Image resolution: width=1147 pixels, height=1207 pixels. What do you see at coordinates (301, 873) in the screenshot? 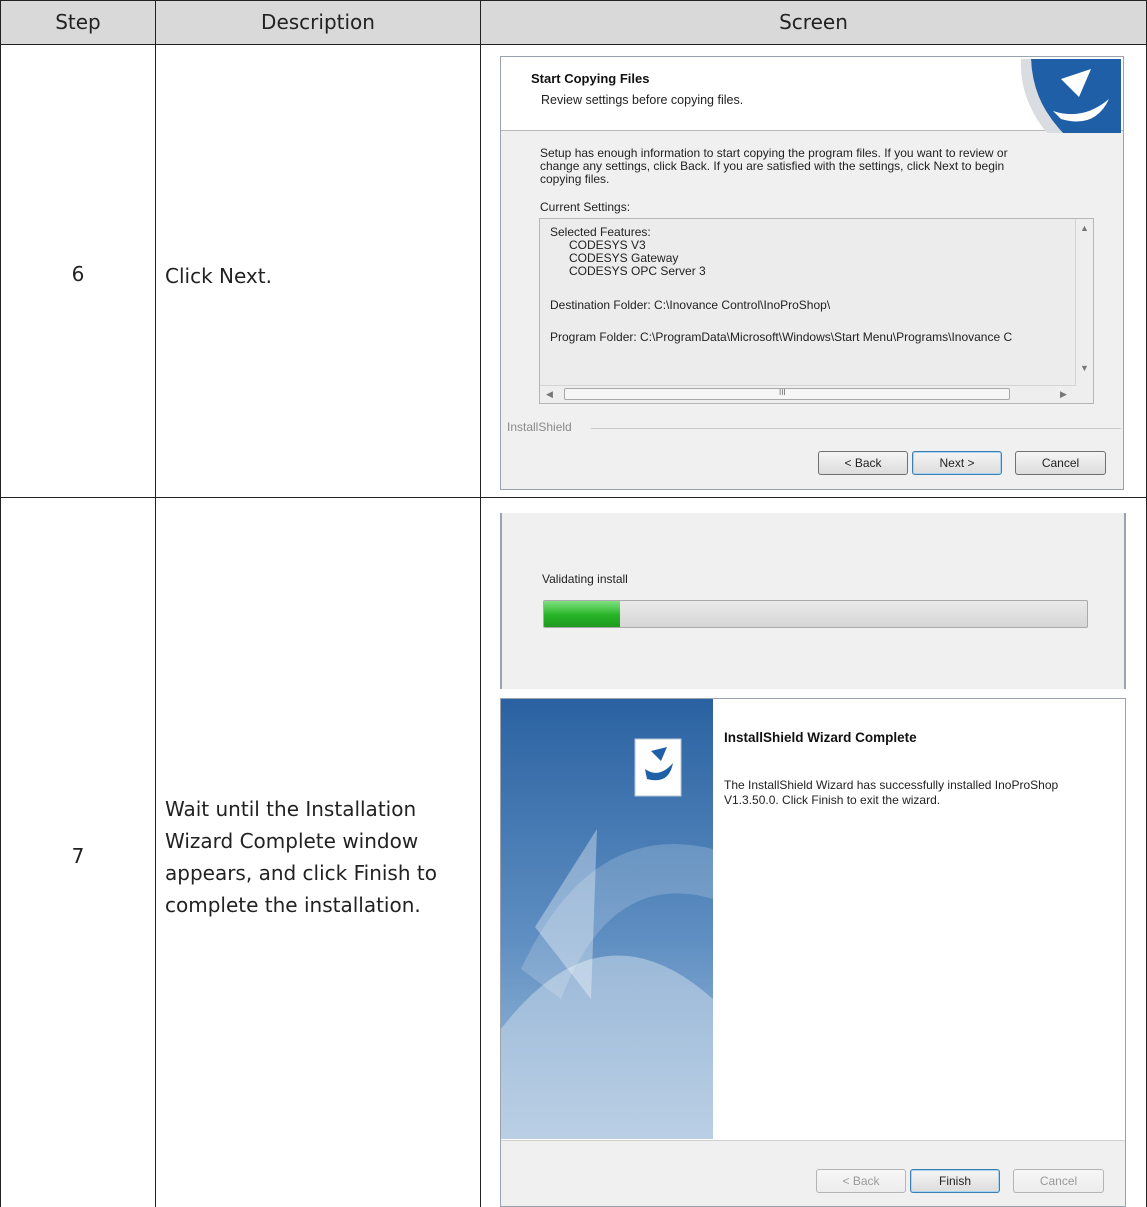
I see `description-line: appears, and click Finish to` at bounding box center [301, 873].